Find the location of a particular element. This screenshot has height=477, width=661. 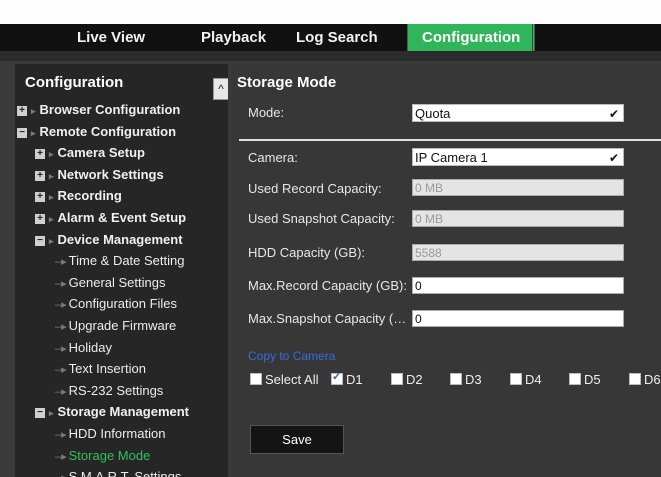

sidebar-item: –▸ Holiday is located at coordinates (83, 348).